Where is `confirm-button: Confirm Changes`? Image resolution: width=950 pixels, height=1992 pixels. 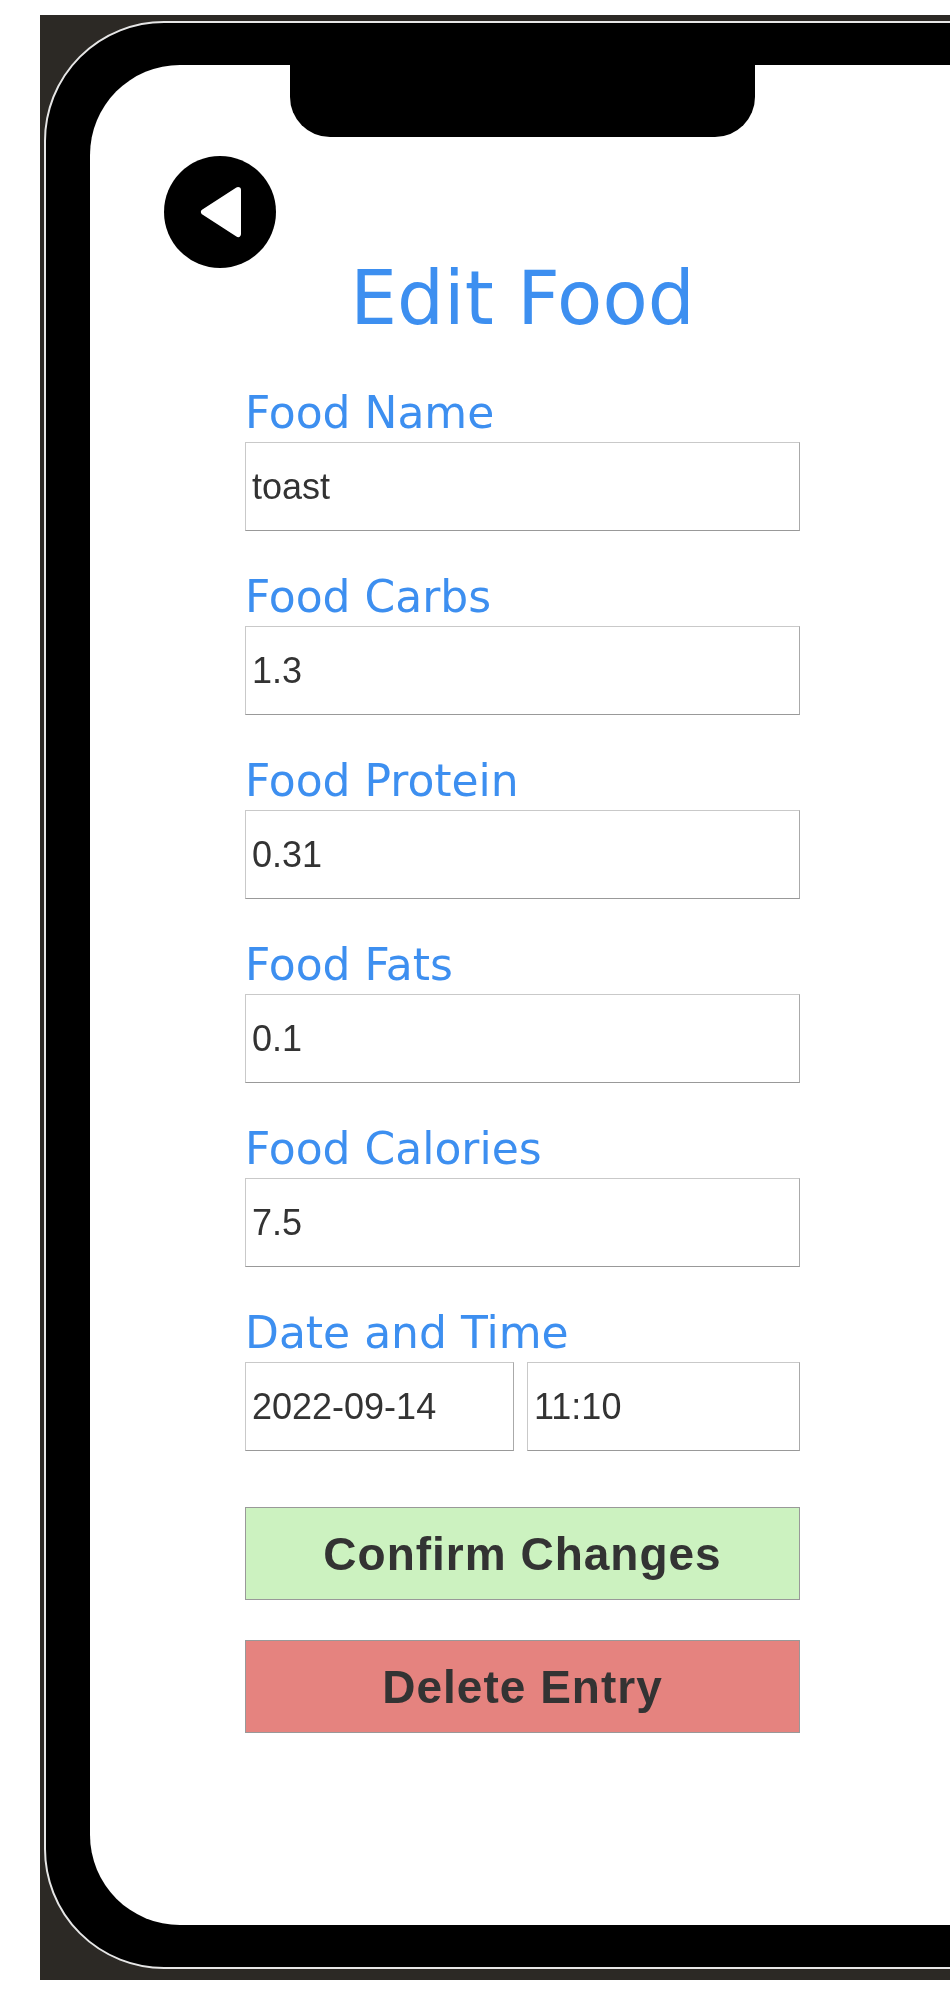
confirm-button: Confirm Changes is located at coordinates (522, 1554).